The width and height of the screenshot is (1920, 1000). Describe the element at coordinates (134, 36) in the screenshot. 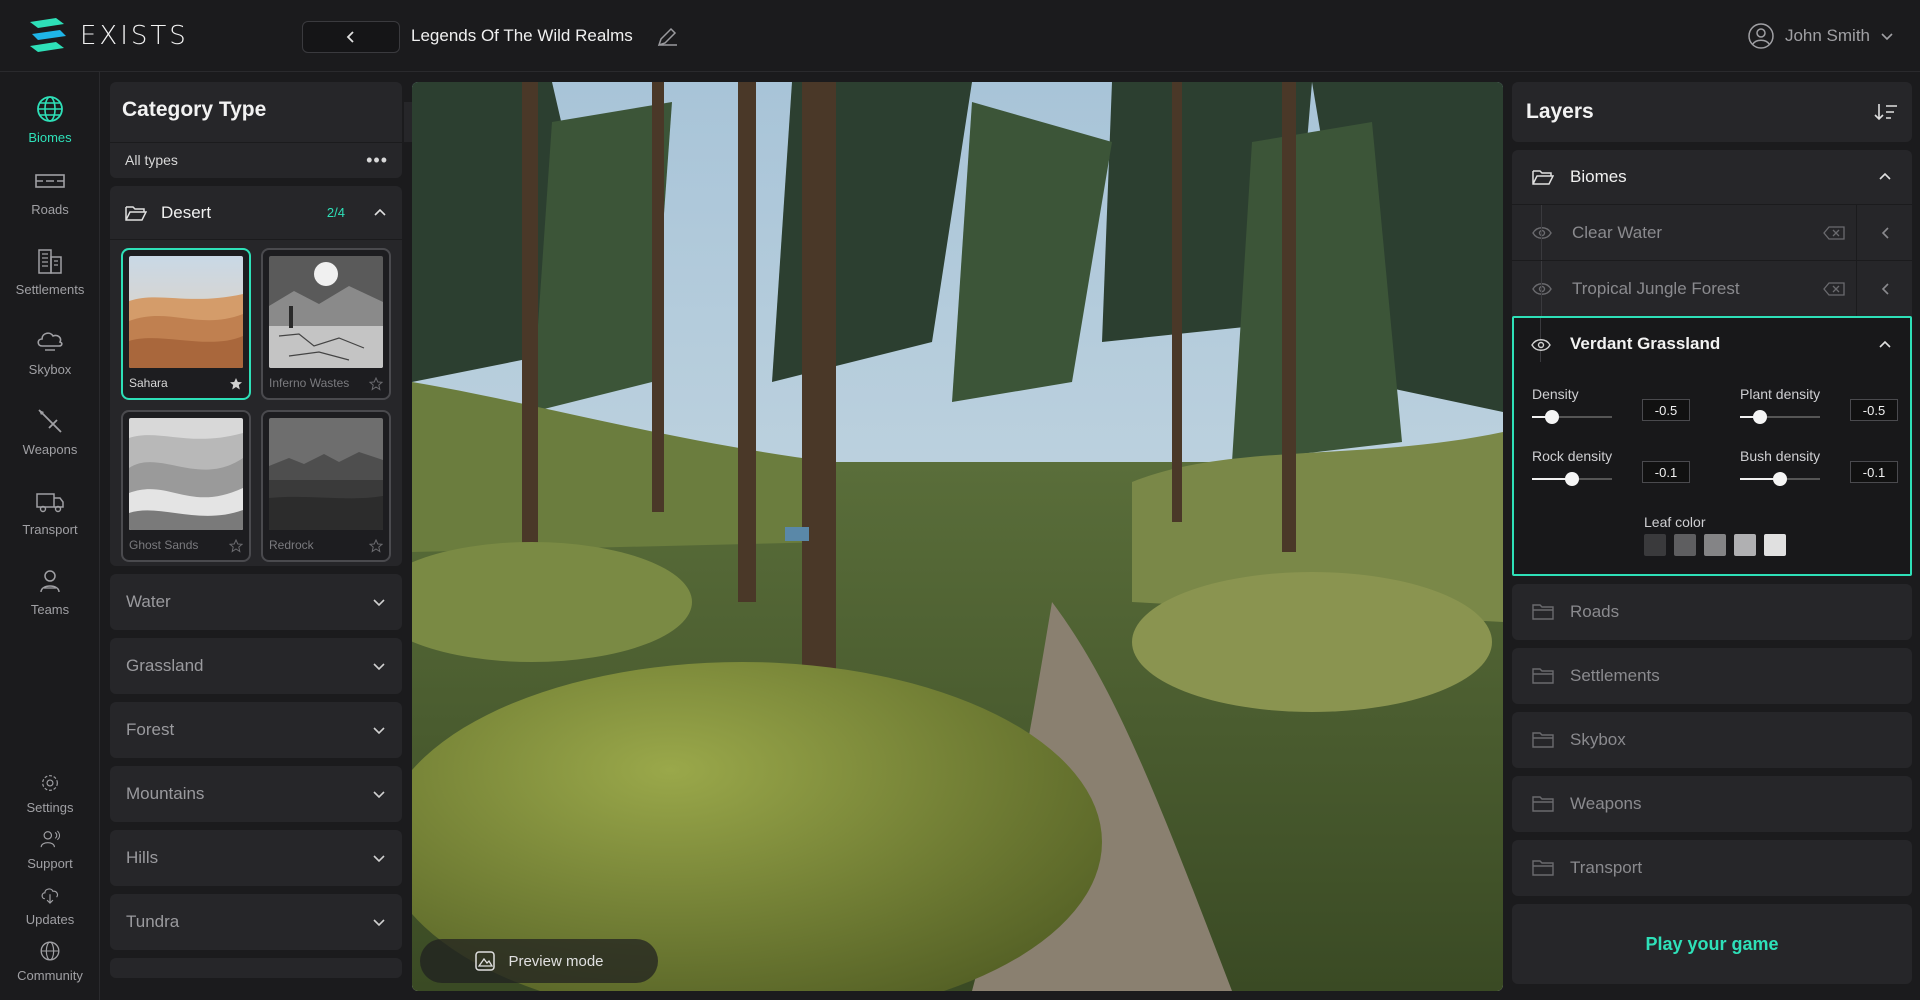

I see `logo-text: EXISTS` at that location.